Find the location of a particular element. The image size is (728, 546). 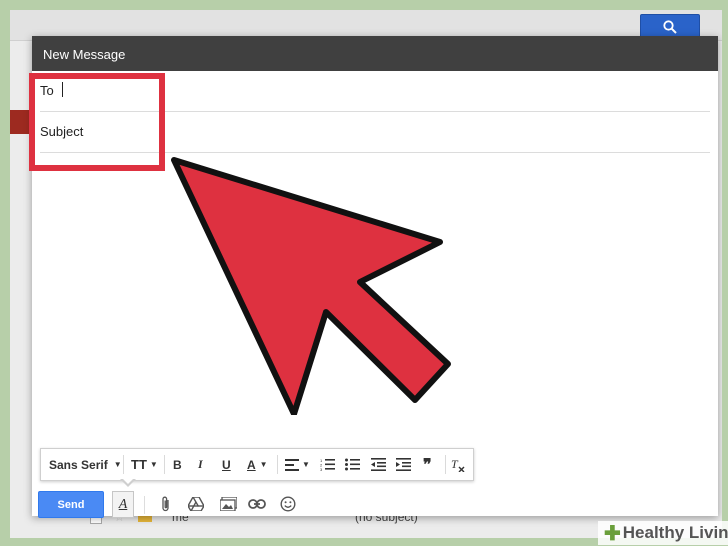

font-family-label: Sans Serif is located at coordinates (78, 464).